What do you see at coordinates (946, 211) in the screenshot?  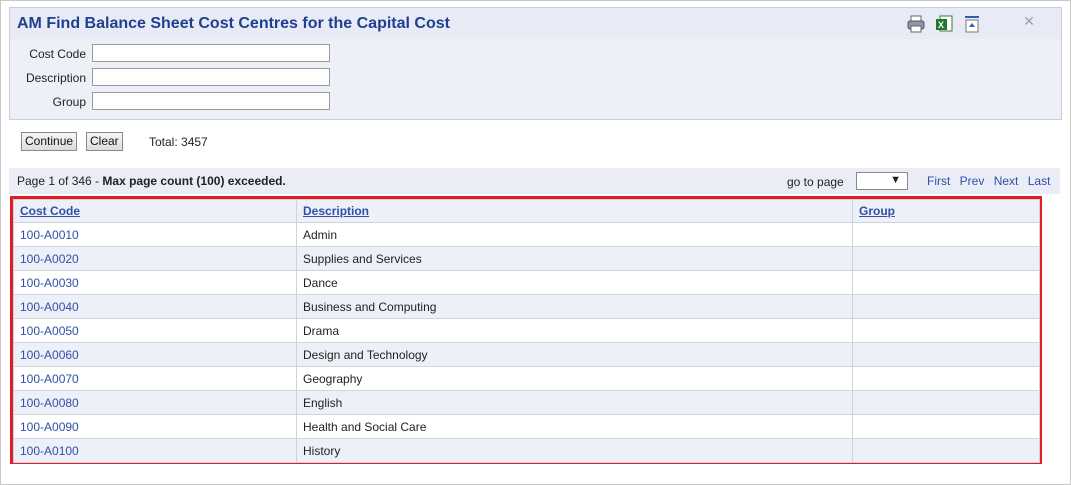 I see `column-header-group: Group` at bounding box center [946, 211].